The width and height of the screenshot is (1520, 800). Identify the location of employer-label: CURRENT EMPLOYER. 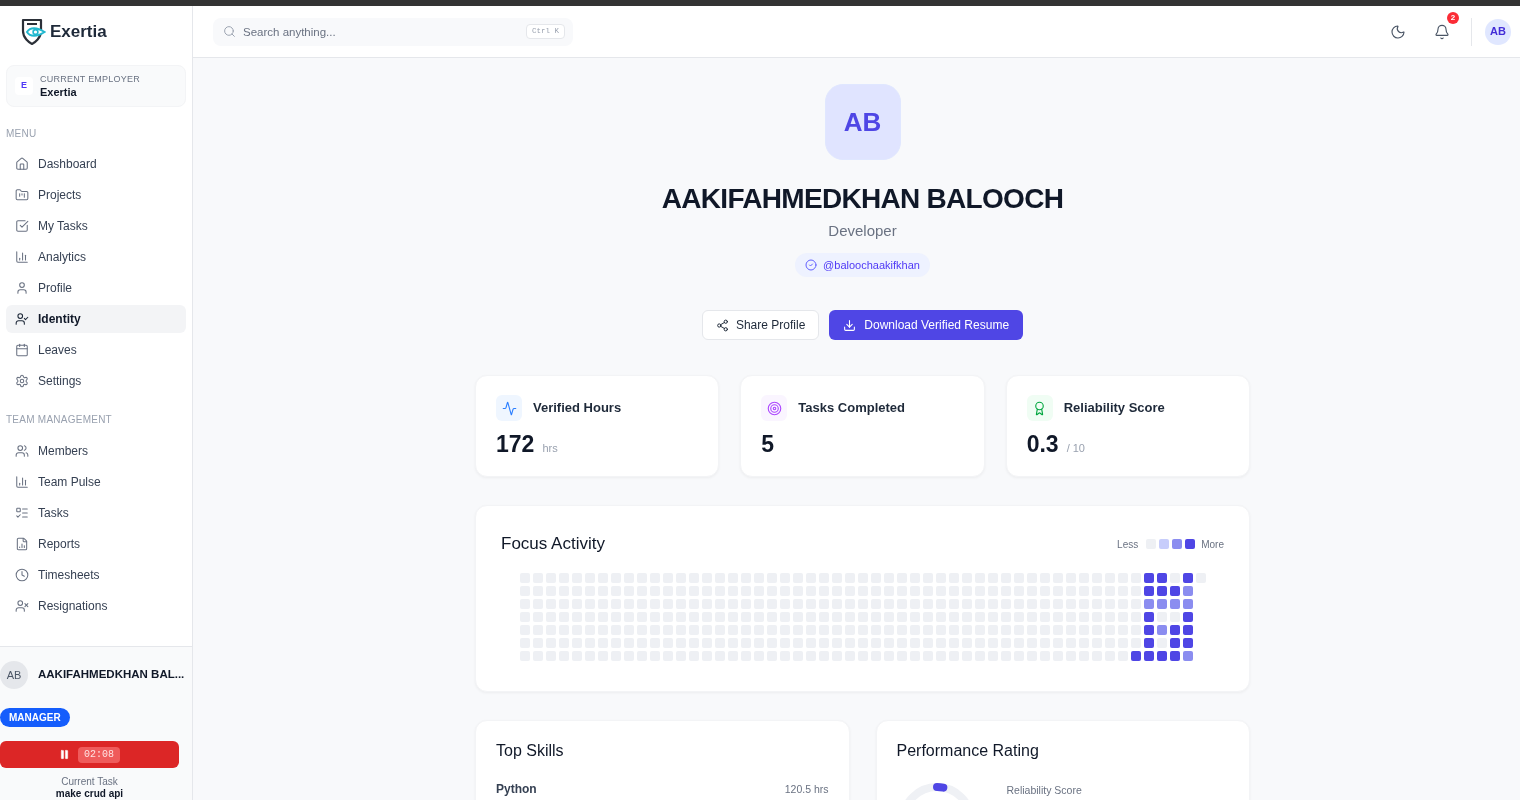
(90, 79).